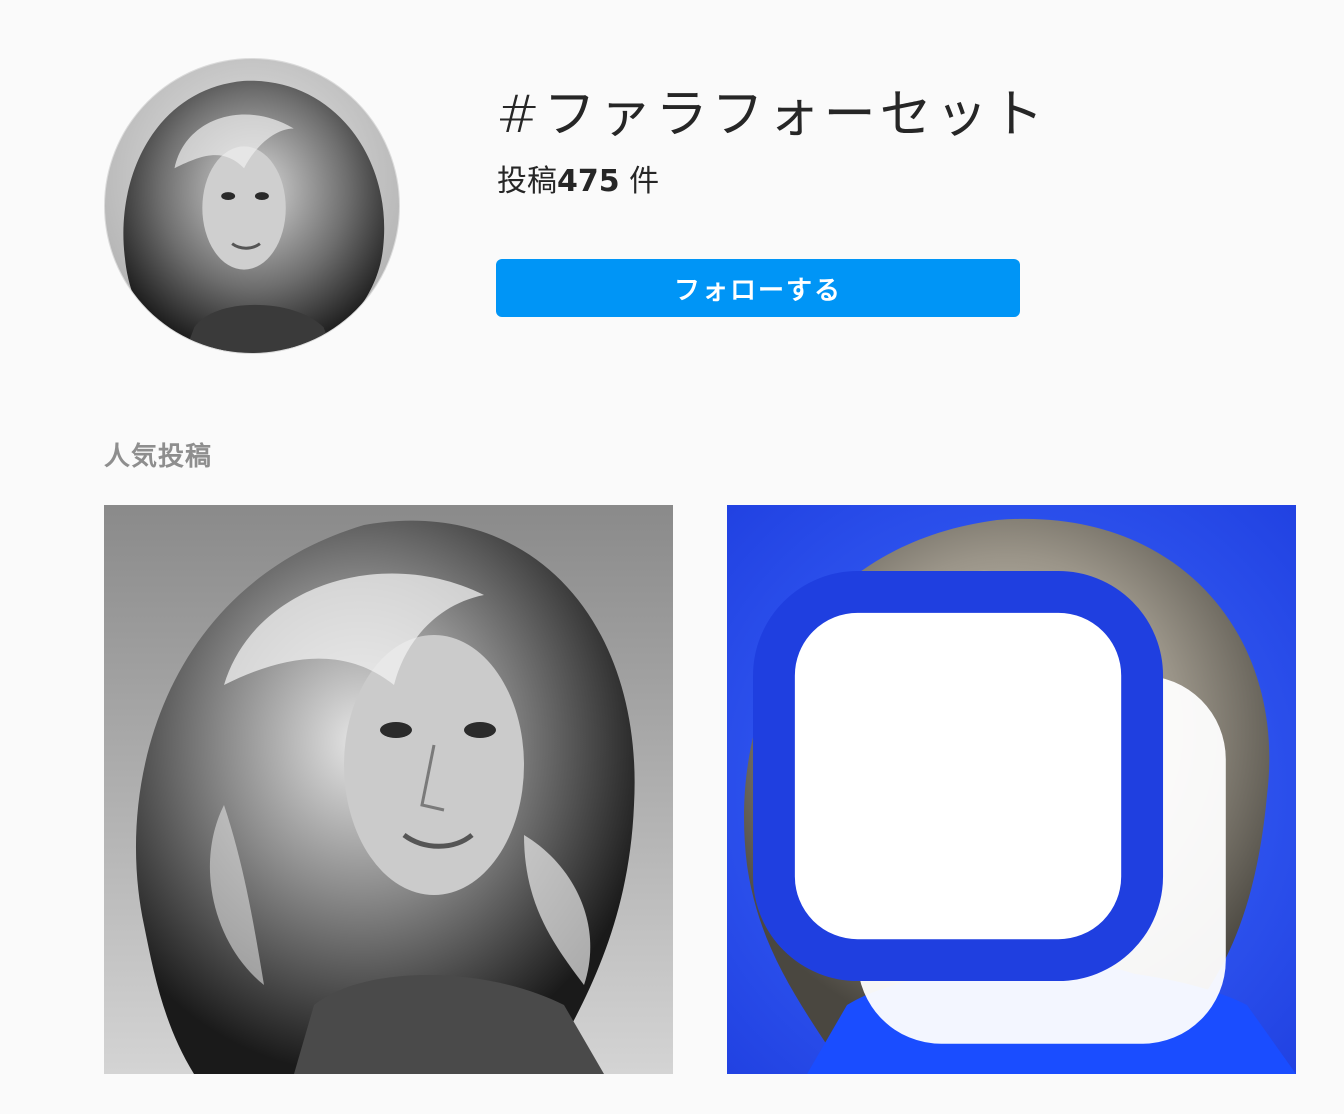  Describe the element at coordinates (158, 457) in the screenshot. I see `top-posts-label: 人気投稿` at that location.